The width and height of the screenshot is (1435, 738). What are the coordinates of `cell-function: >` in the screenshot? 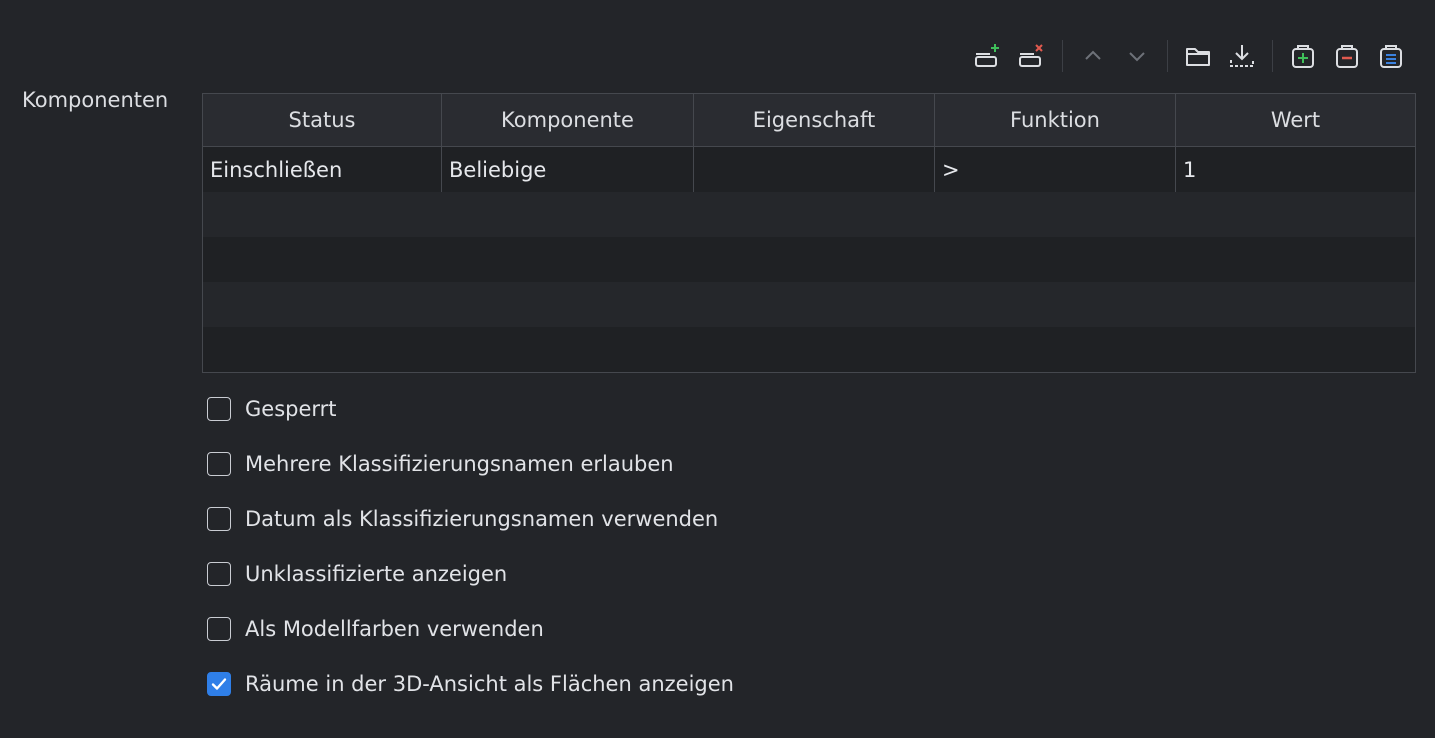 It's located at (1055, 169).